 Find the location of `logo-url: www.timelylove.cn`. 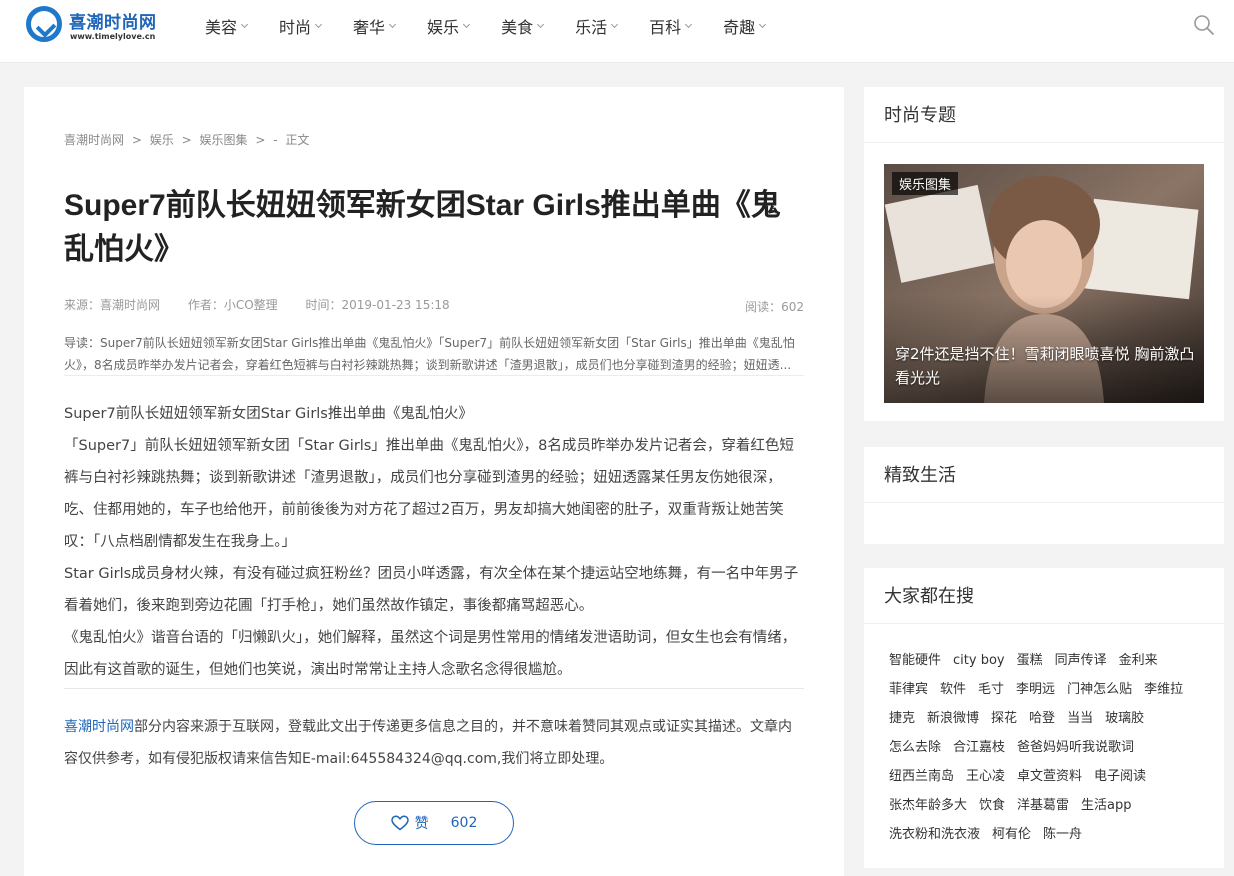

logo-url: www.timelylove.cn is located at coordinates (113, 36).